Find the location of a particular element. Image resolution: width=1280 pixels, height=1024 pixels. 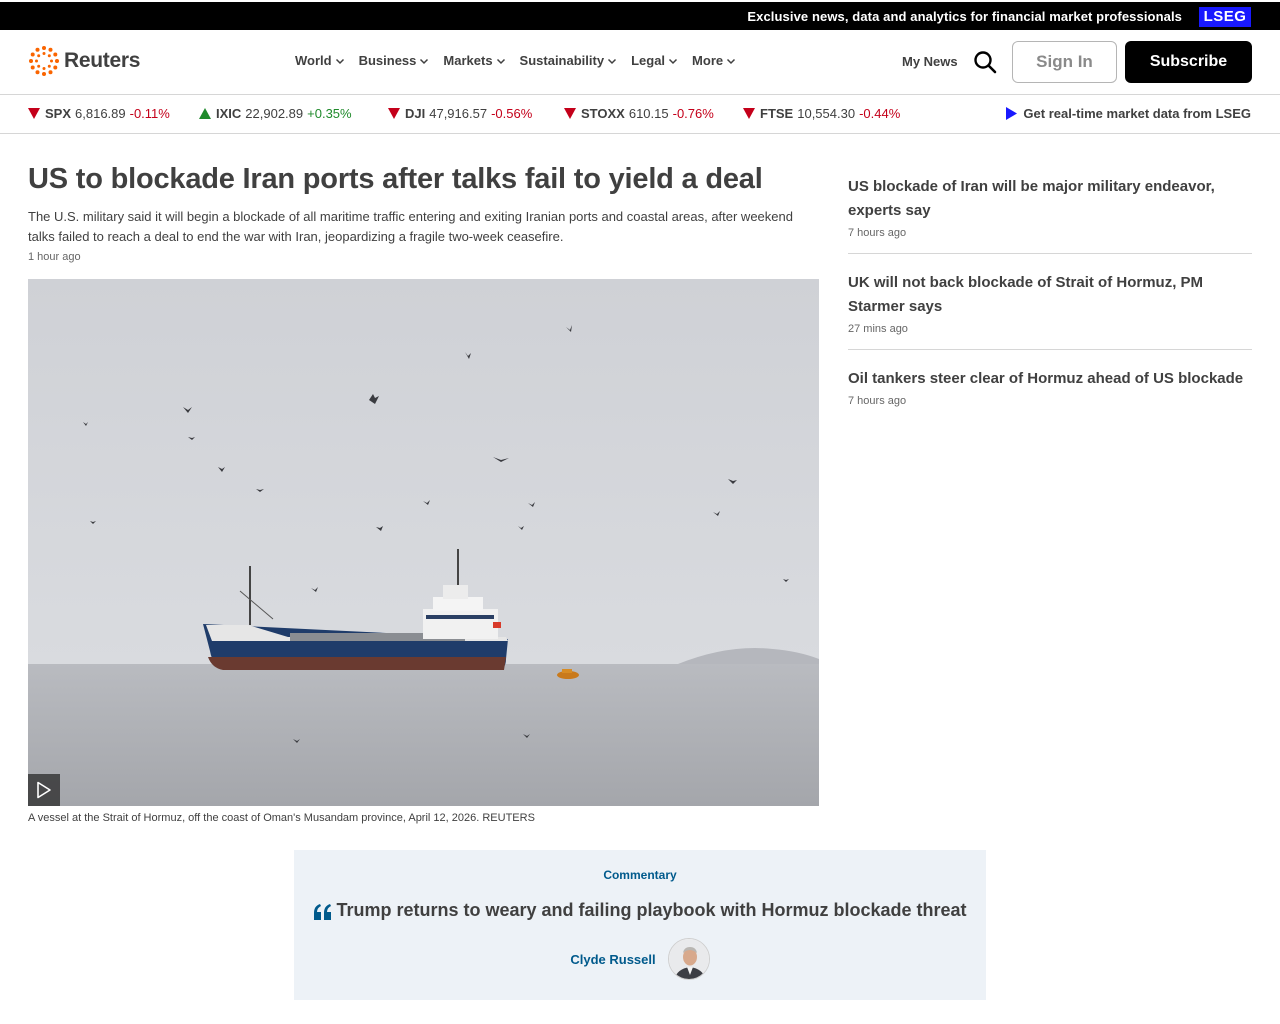

ticker-item-dji: DJI 47,916.57 -0.56% is located at coordinates (460, 113).